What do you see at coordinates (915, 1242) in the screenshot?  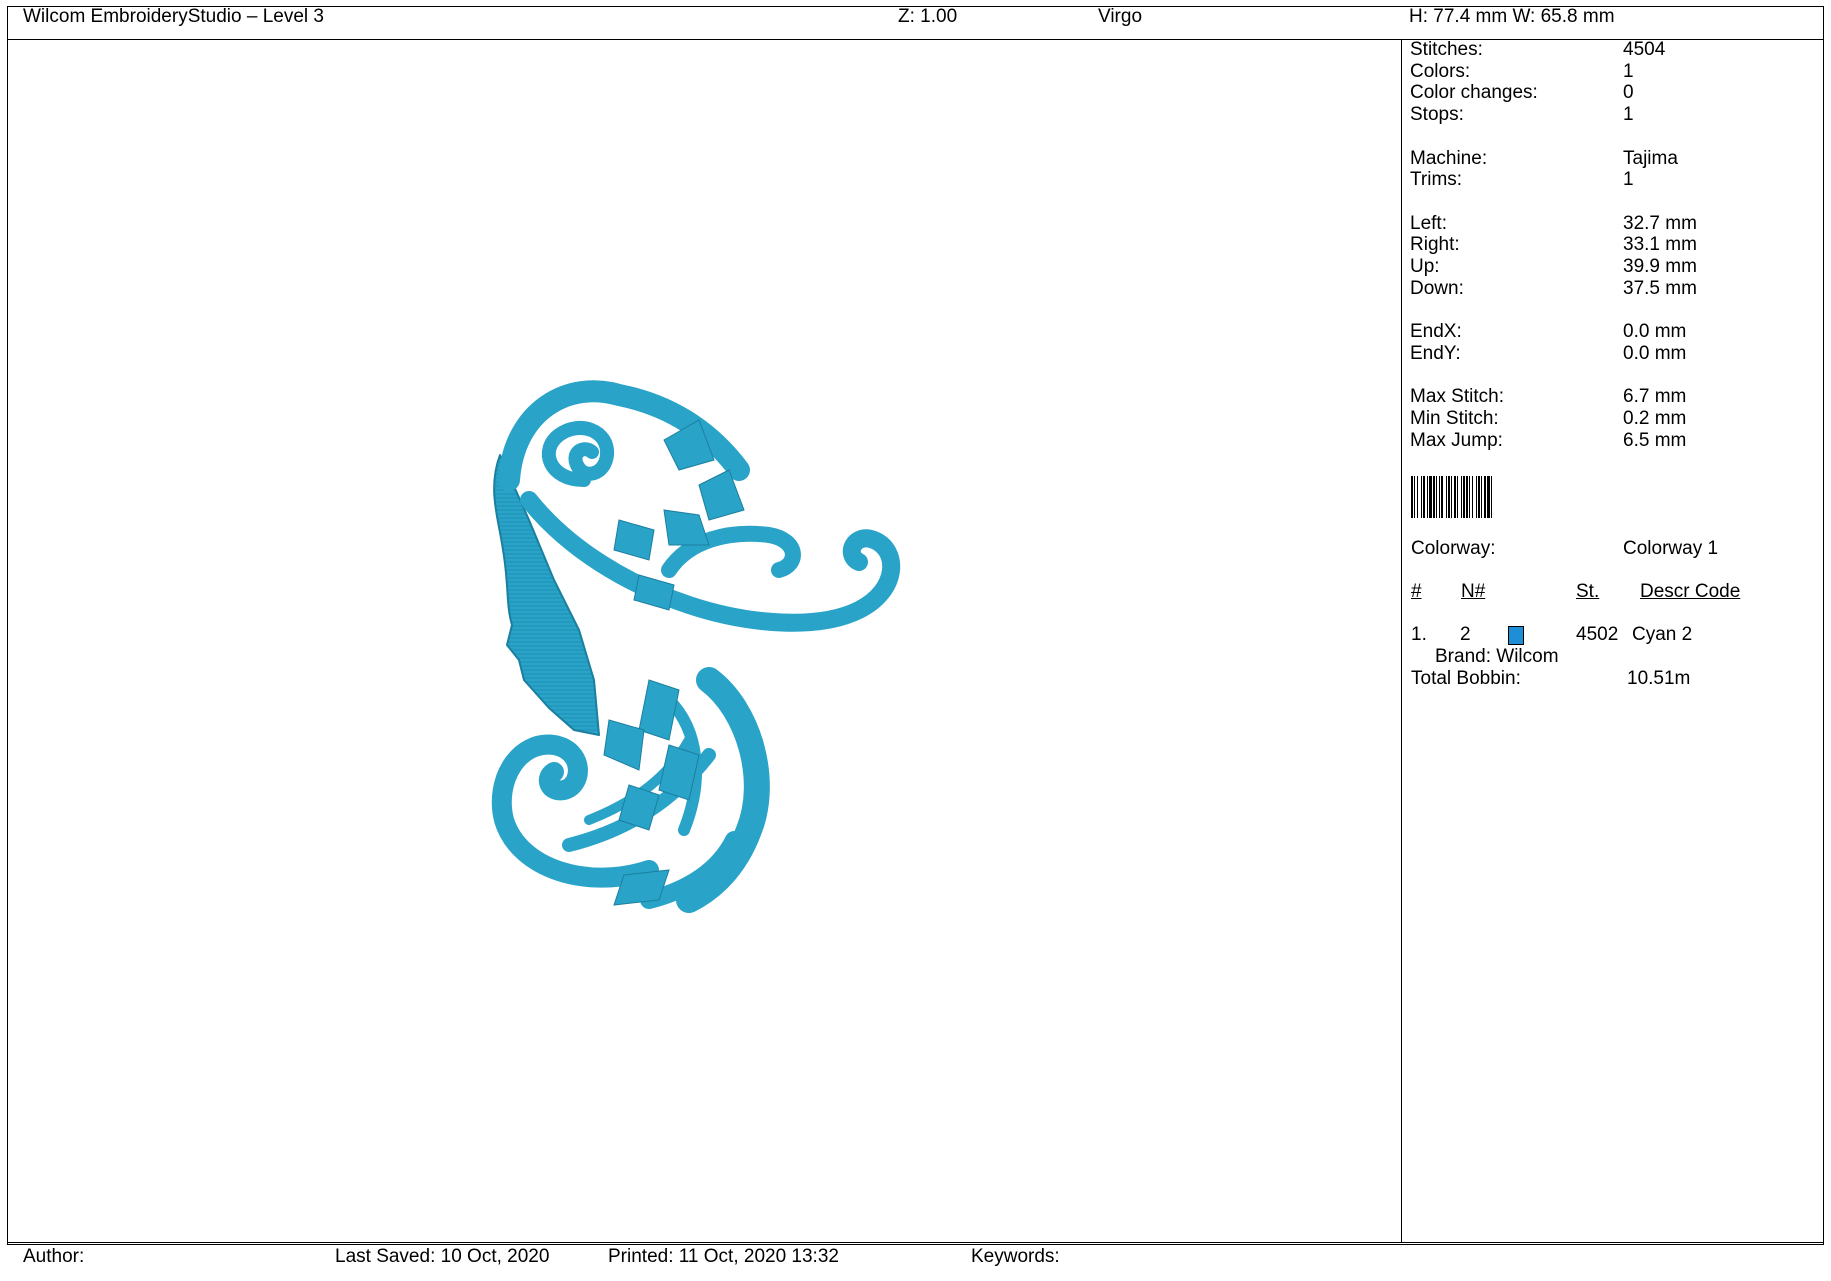 I see `footer-divider` at bounding box center [915, 1242].